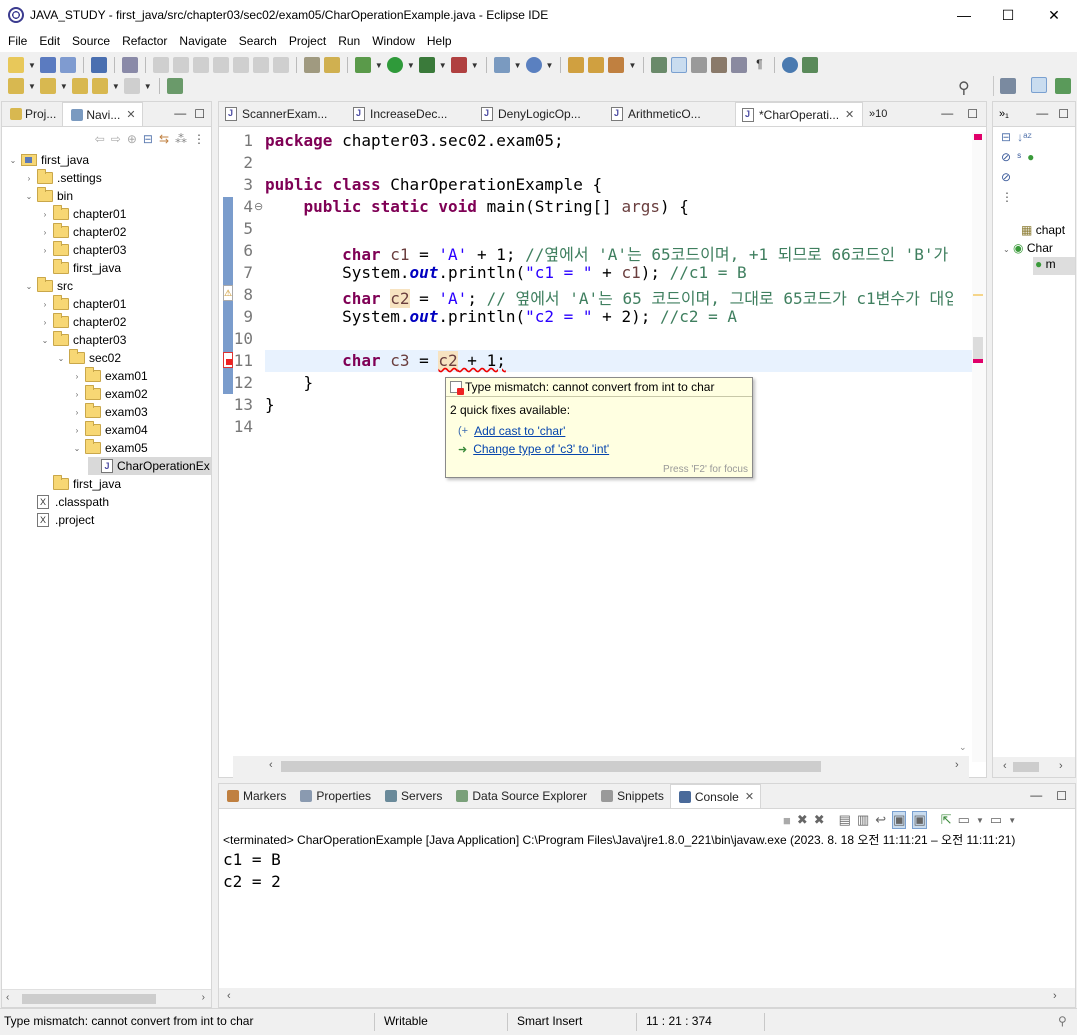 The height and width of the screenshot is (1035, 1077). What do you see at coordinates (180, 65) in the screenshot?
I see `suspend-icon` at bounding box center [180, 65].